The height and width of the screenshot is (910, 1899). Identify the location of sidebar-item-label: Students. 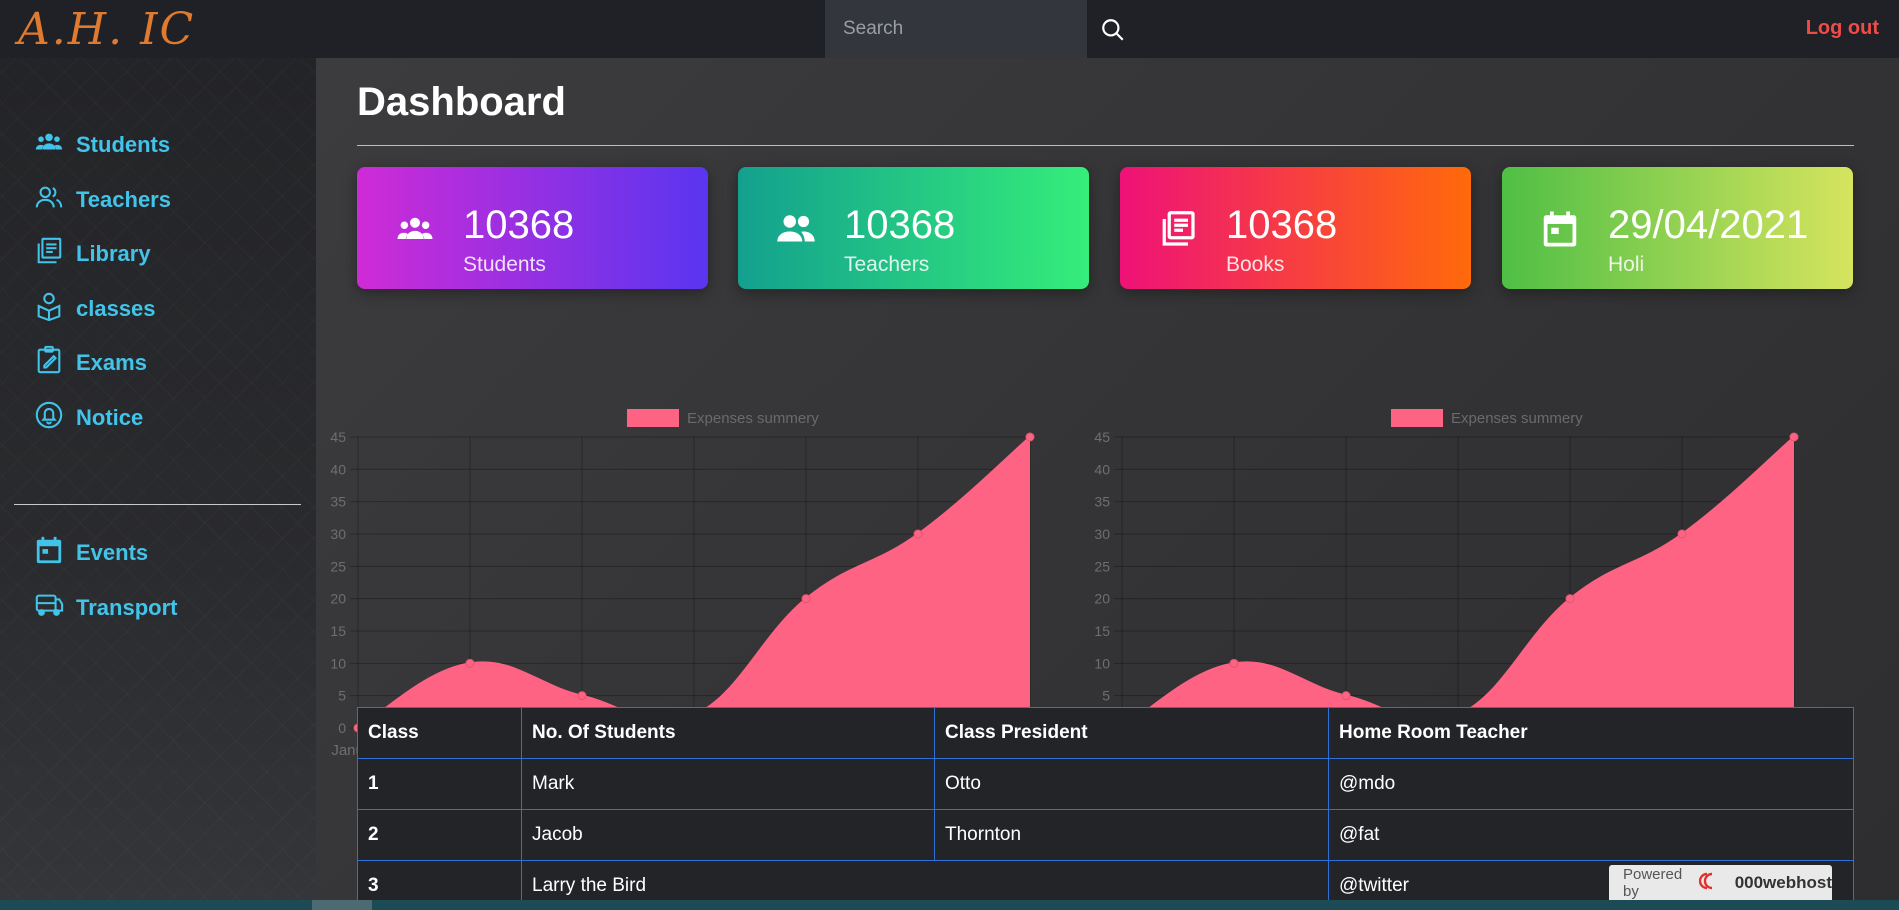
(123, 144).